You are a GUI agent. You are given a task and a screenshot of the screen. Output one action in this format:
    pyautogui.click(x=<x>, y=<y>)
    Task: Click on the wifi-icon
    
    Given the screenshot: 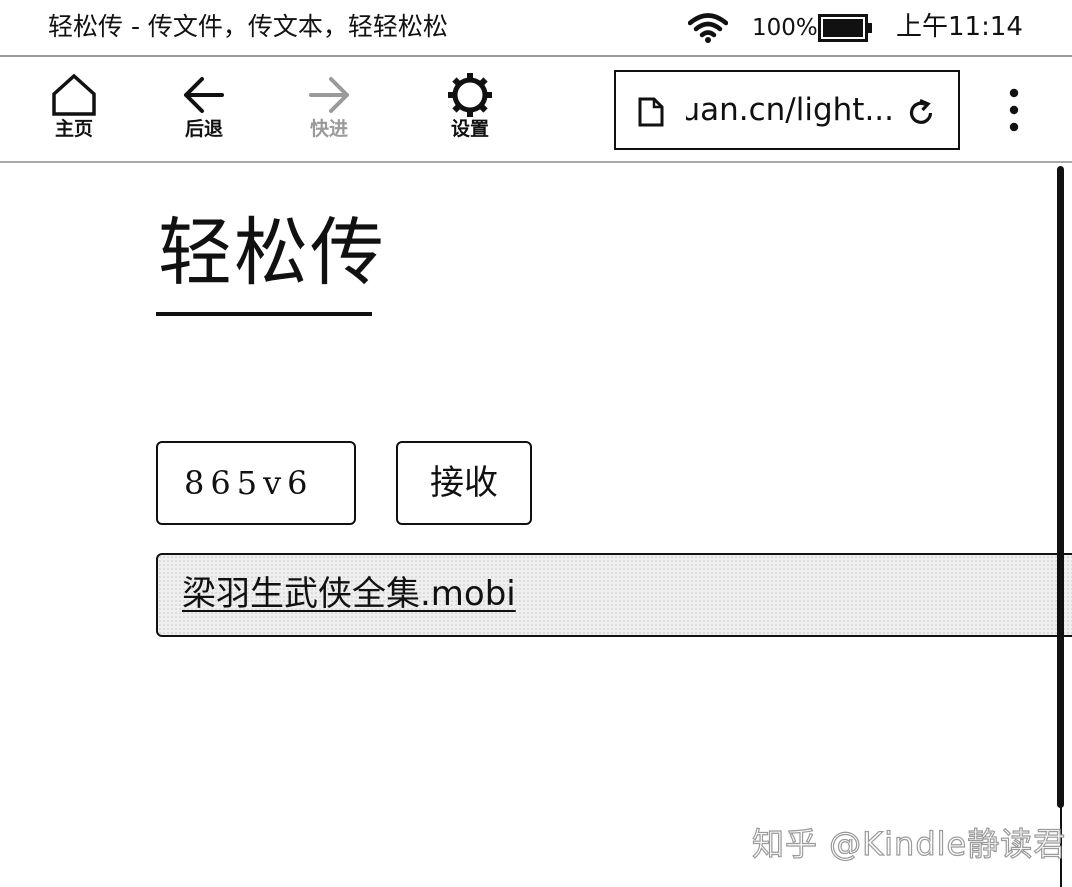 What is the action you would take?
    pyautogui.click(x=708, y=28)
    